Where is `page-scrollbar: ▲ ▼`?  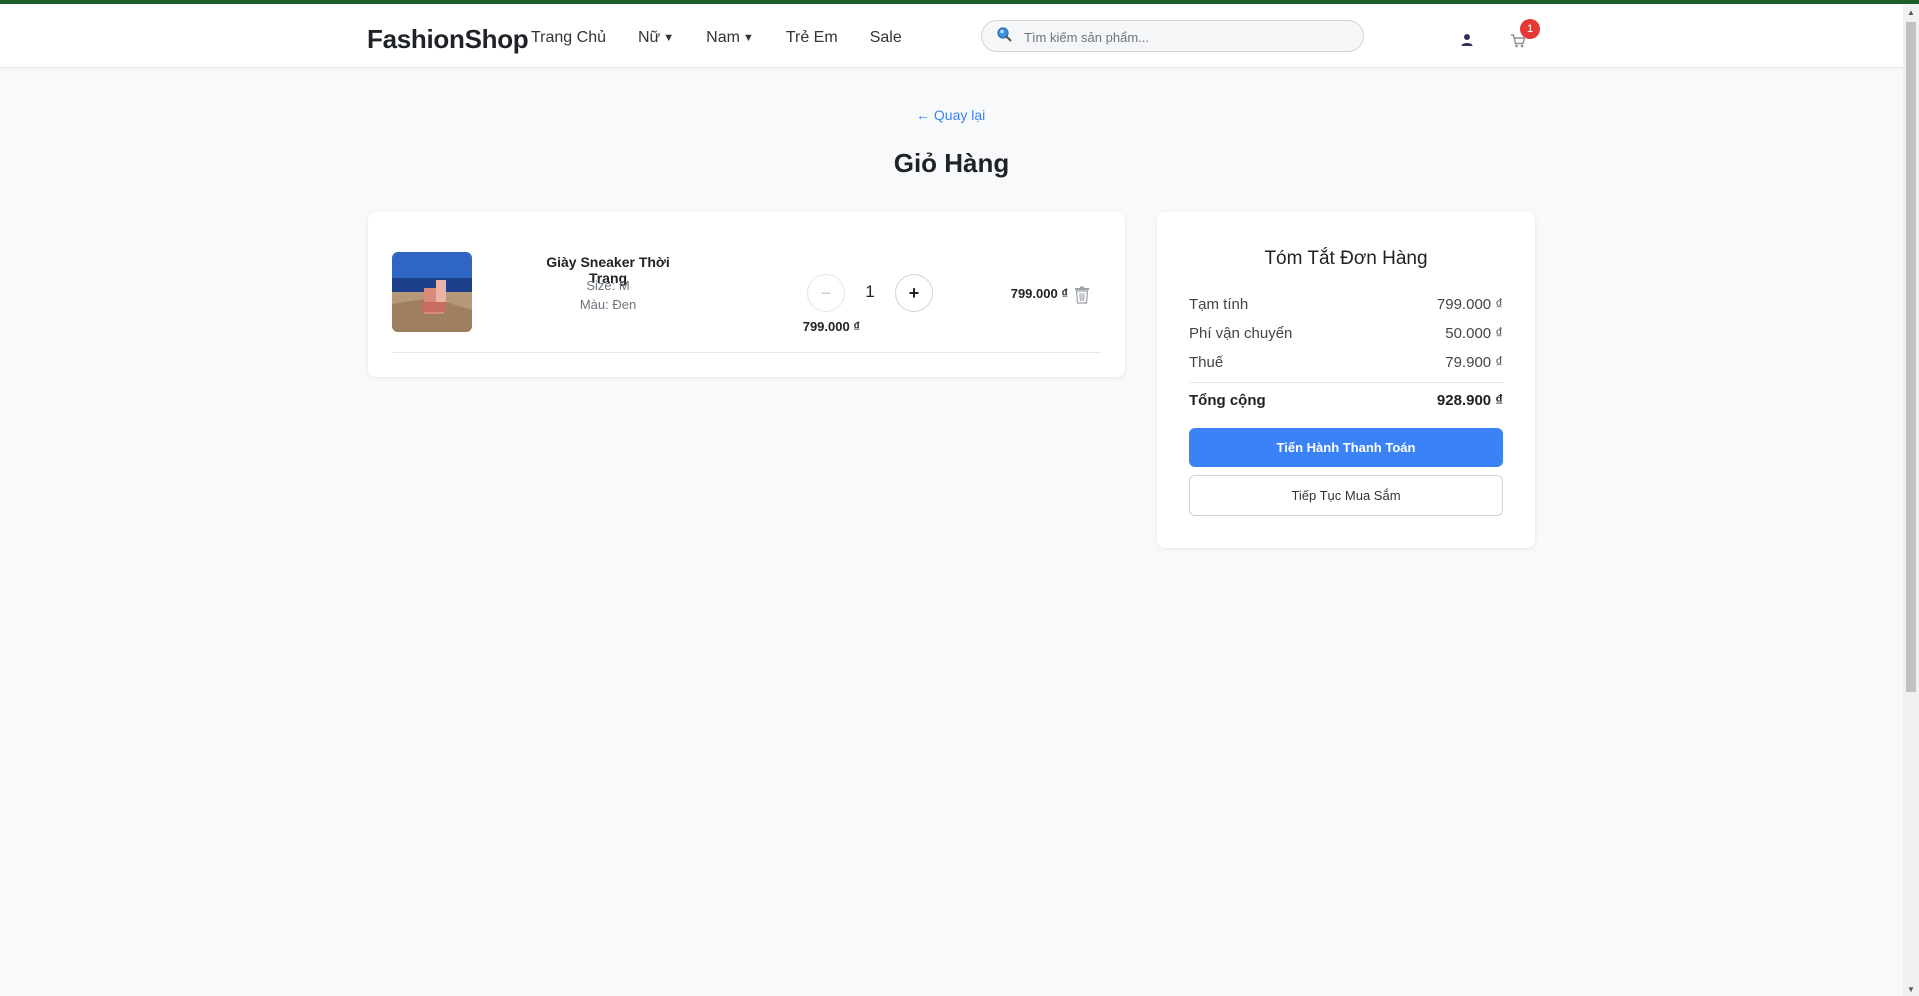
page-scrollbar: ▲ ▼ is located at coordinates (1911, 500).